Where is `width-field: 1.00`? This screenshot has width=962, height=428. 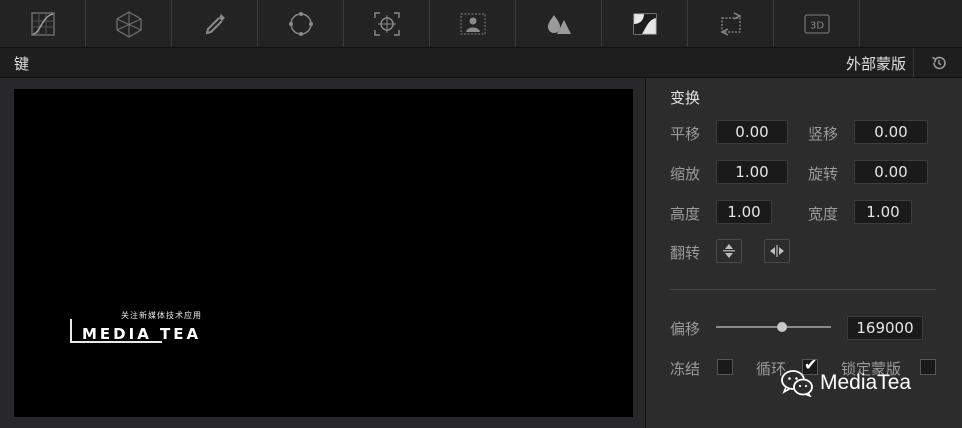
width-field: 1.00 is located at coordinates (883, 212).